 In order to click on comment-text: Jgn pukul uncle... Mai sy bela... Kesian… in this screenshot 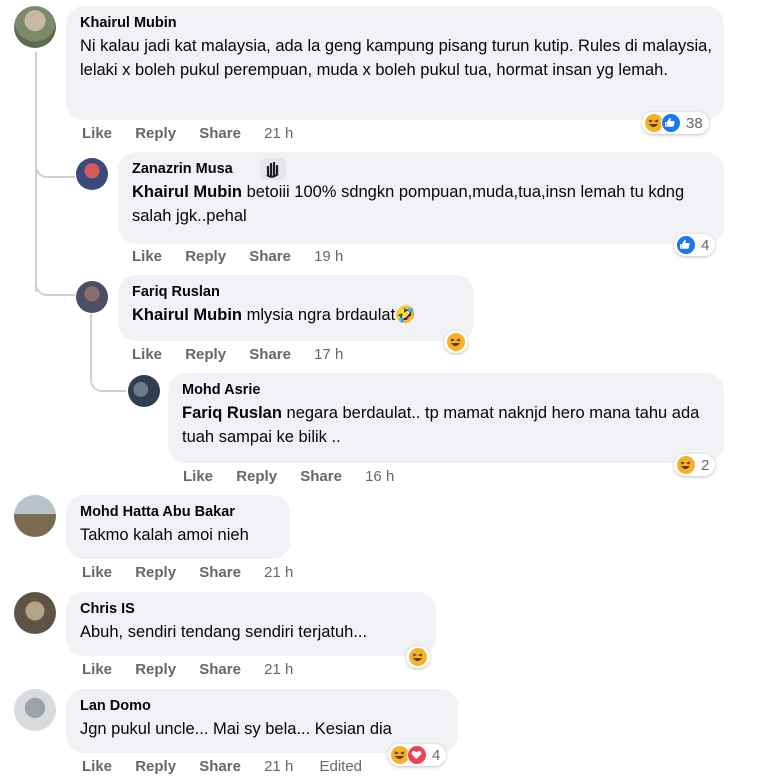, I will do `click(236, 729)`.